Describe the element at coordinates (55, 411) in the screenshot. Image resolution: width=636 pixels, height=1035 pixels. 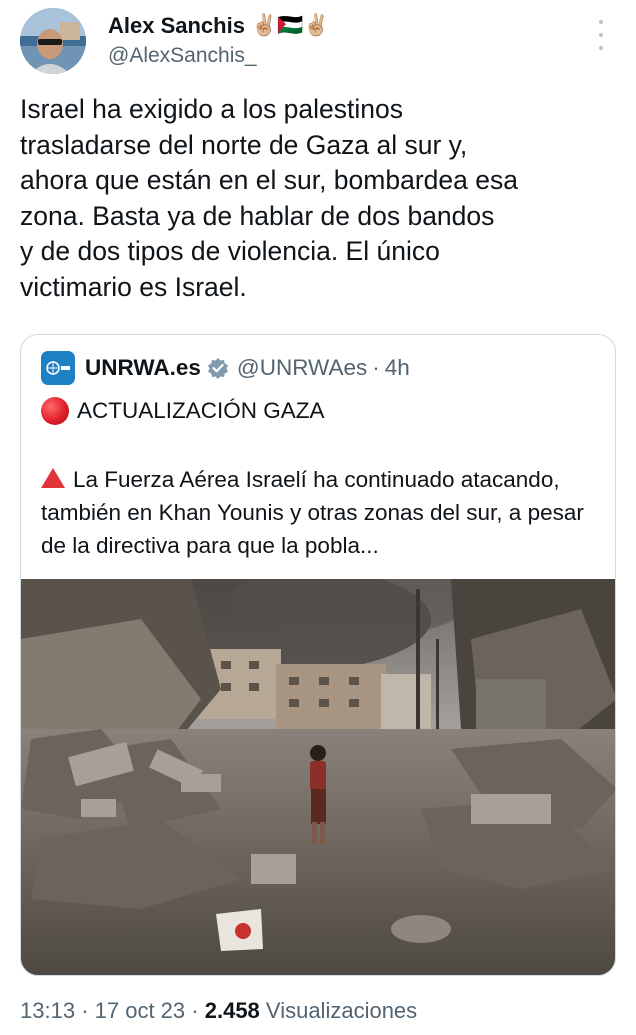
I see `red-circle-icon` at that location.